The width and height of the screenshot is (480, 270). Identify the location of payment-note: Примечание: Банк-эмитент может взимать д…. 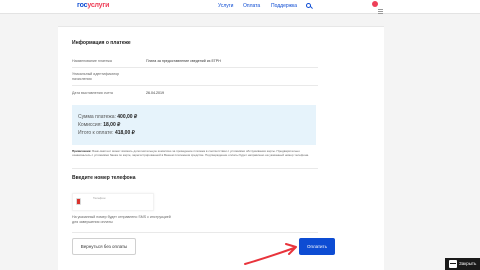
(195, 153).